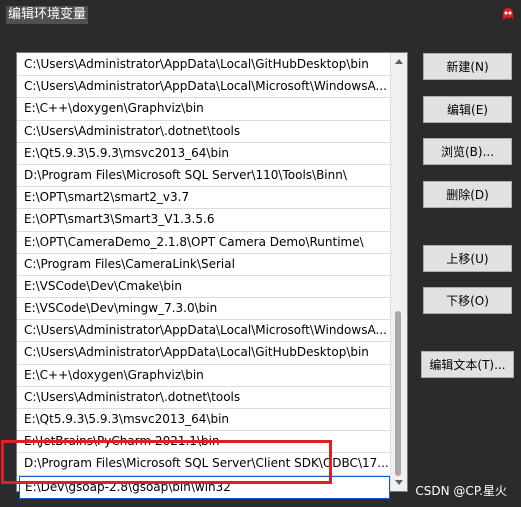 This screenshot has height=507, width=521. What do you see at coordinates (204, 265) in the screenshot?
I see `path-entry: C:\Program Files\CameraLink\Serial` at bounding box center [204, 265].